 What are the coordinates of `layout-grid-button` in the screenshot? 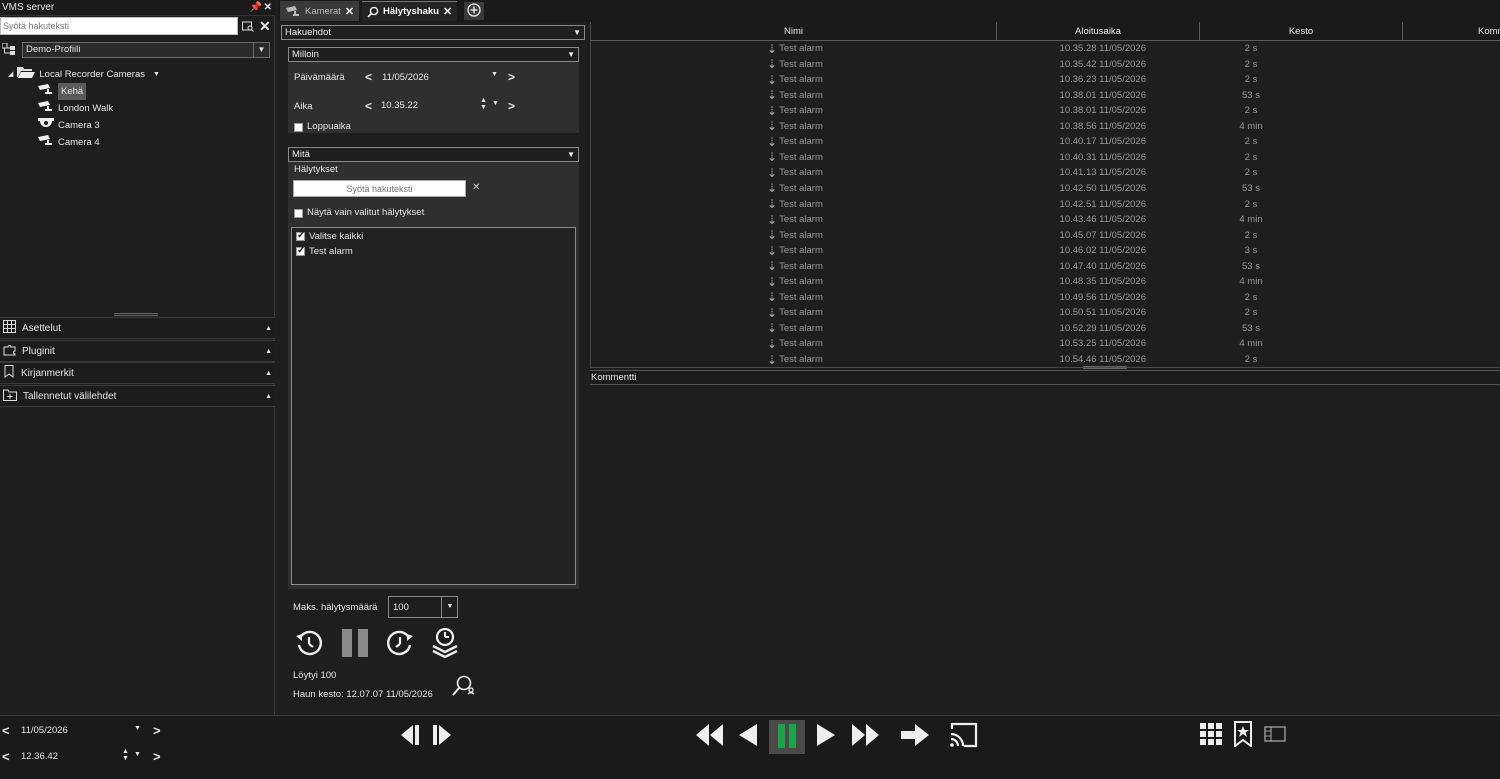 It's located at (1211, 735).